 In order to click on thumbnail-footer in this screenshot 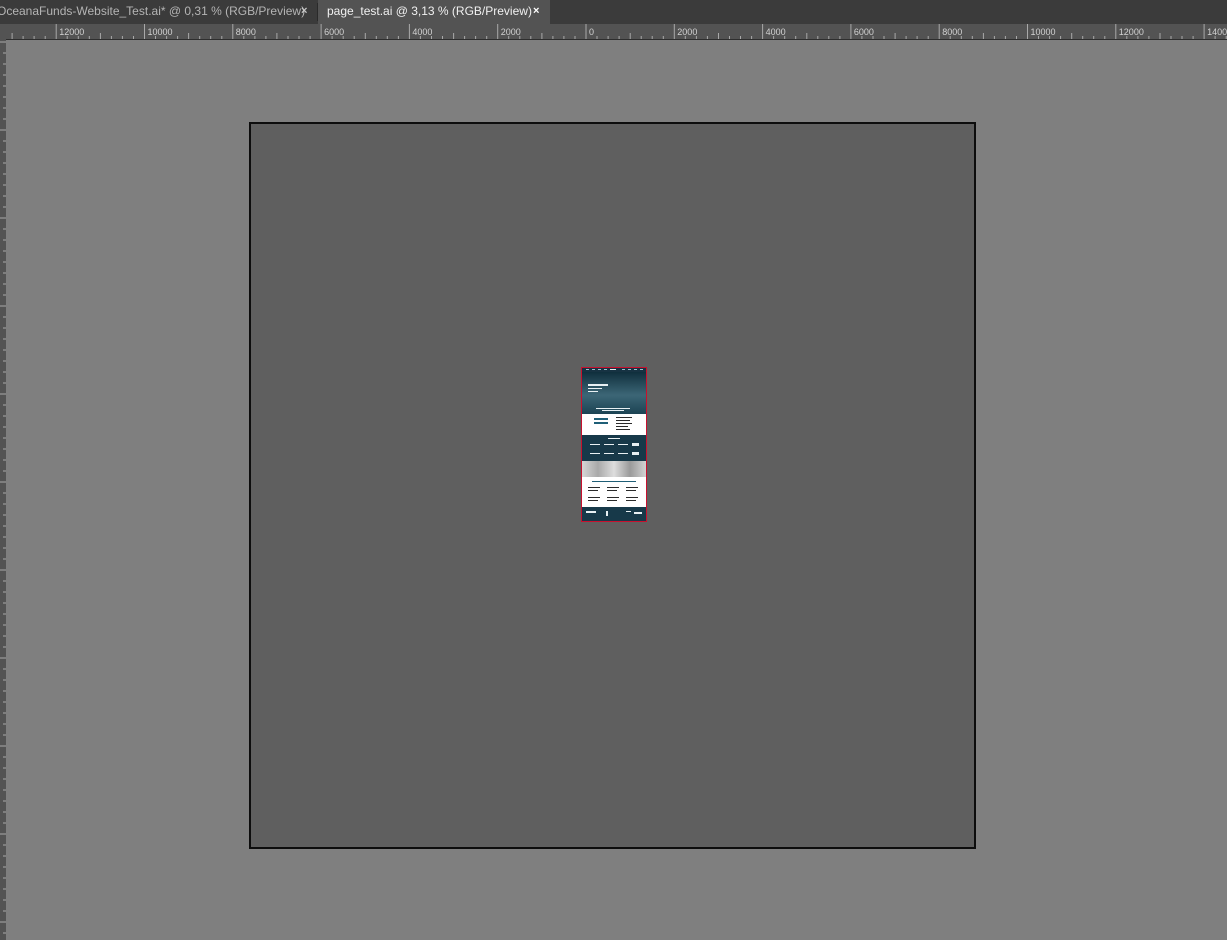, I will do `click(614, 514)`.